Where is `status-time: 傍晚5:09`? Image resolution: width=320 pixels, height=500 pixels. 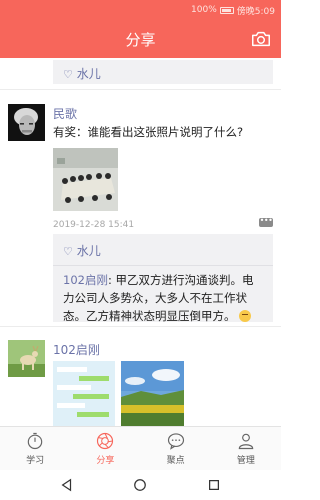 status-time: 傍晚5:09 is located at coordinates (255, 11).